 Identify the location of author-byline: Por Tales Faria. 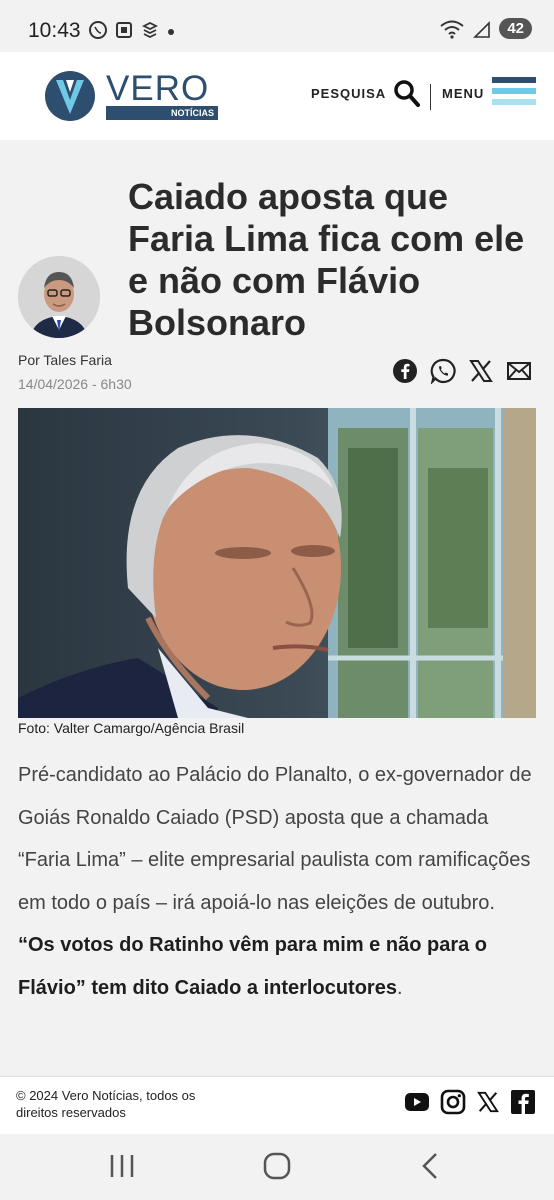
(65, 360).